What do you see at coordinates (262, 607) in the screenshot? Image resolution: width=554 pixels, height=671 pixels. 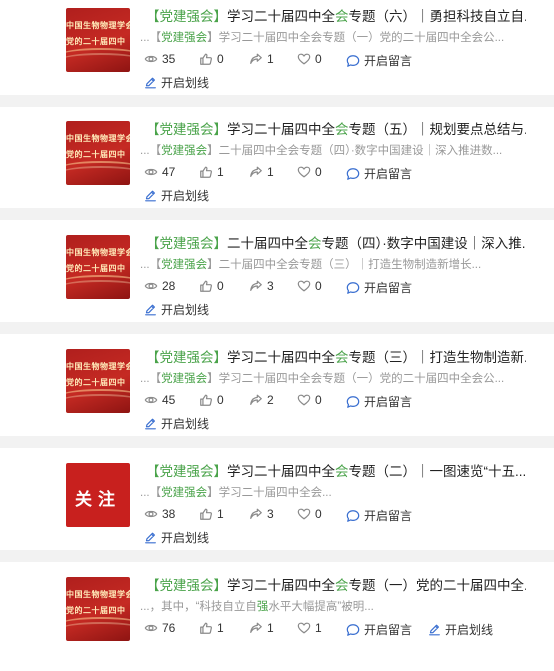 I see `excerpt-highlight: 强` at bounding box center [262, 607].